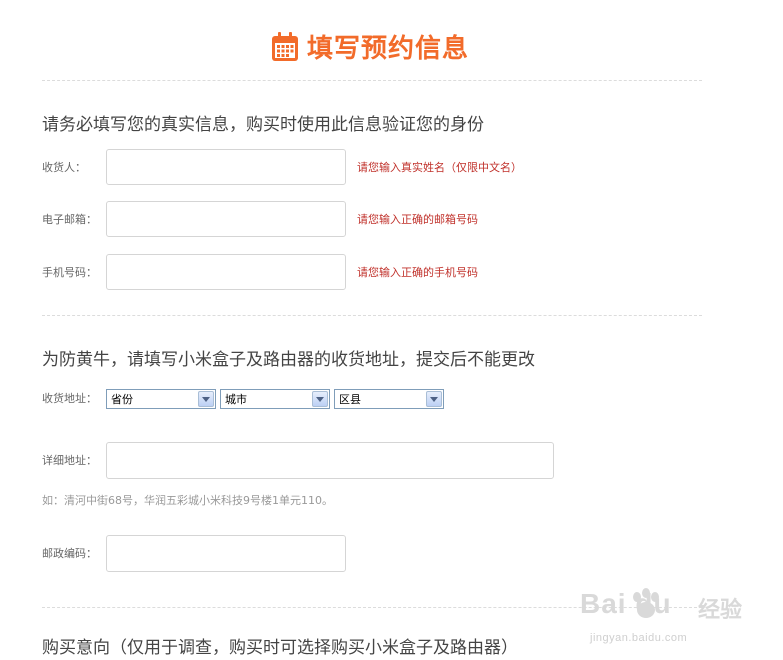 Image resolution: width=783 pixels, height=660 pixels. Describe the element at coordinates (263, 125) in the screenshot. I see `section-heading-identity: 请务必填写您的真实信息，购买时使用此信息验证您的身份` at that location.